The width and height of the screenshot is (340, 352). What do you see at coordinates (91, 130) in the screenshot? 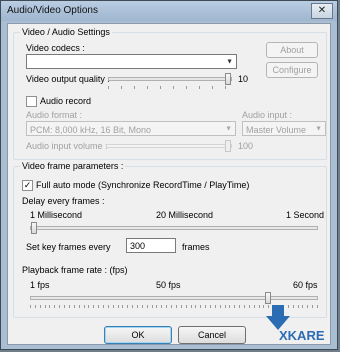
I see `audio-format-value: PCM: 8,000 kHz, 16 Bit, Mono` at bounding box center [91, 130].